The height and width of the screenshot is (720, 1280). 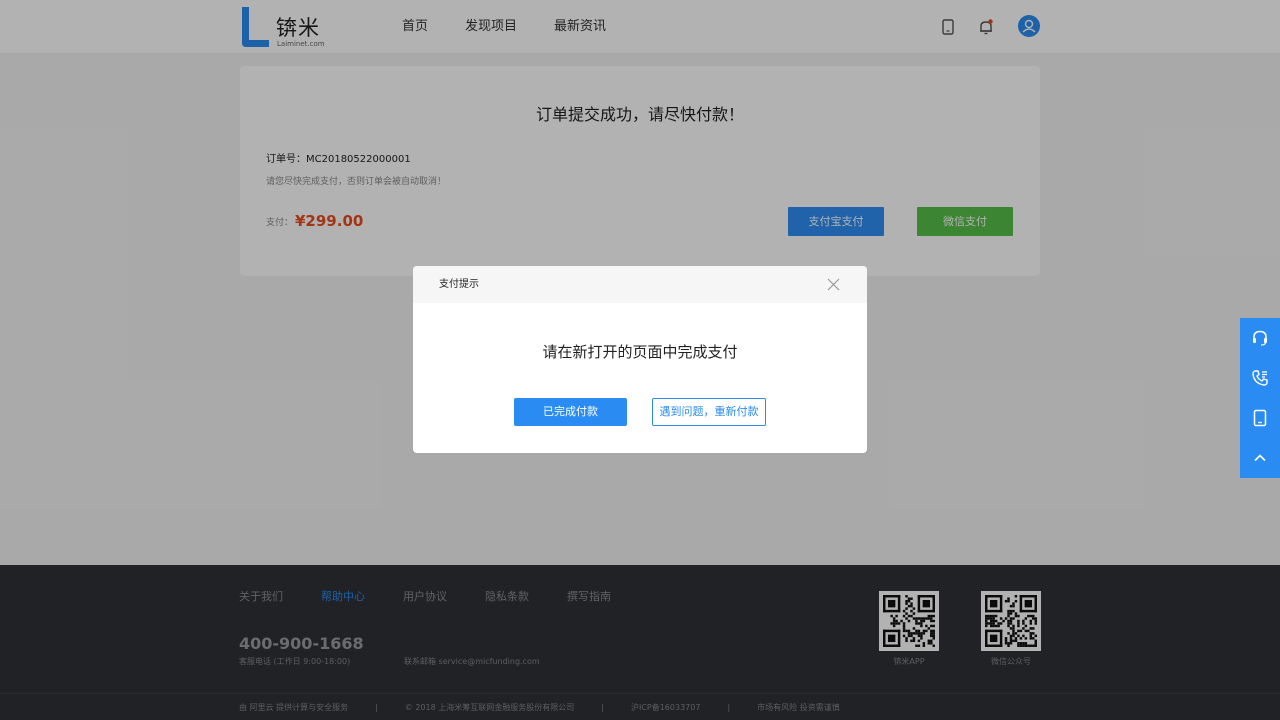 I want to click on modal-title: 支付提示, so click(x=459, y=284).